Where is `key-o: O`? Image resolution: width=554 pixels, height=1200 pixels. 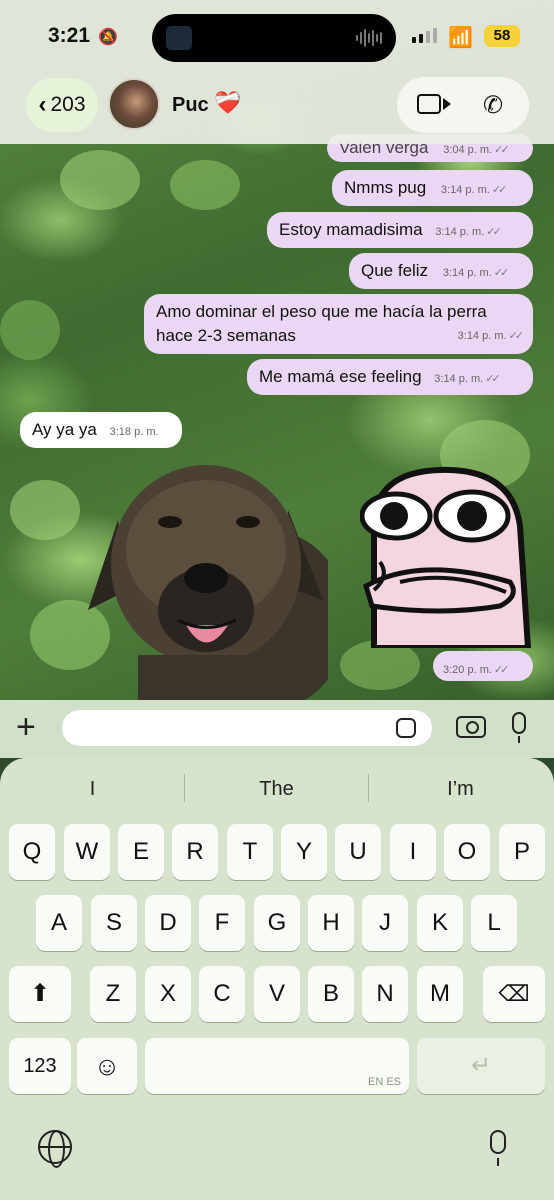
key-o: O is located at coordinates (467, 852).